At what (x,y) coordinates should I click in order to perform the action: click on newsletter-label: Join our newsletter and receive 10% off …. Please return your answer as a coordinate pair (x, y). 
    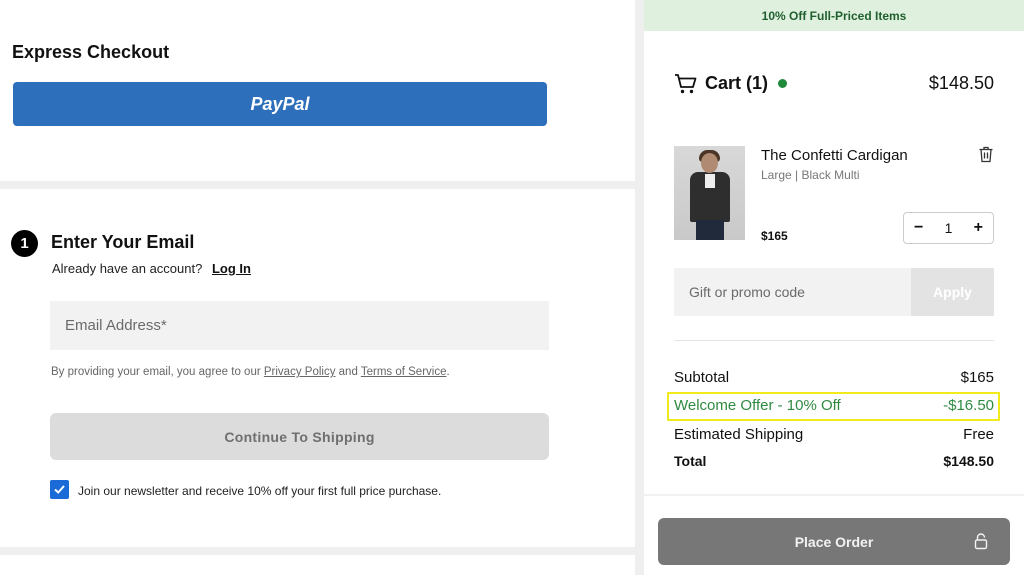
    Looking at the image, I should click on (260, 491).